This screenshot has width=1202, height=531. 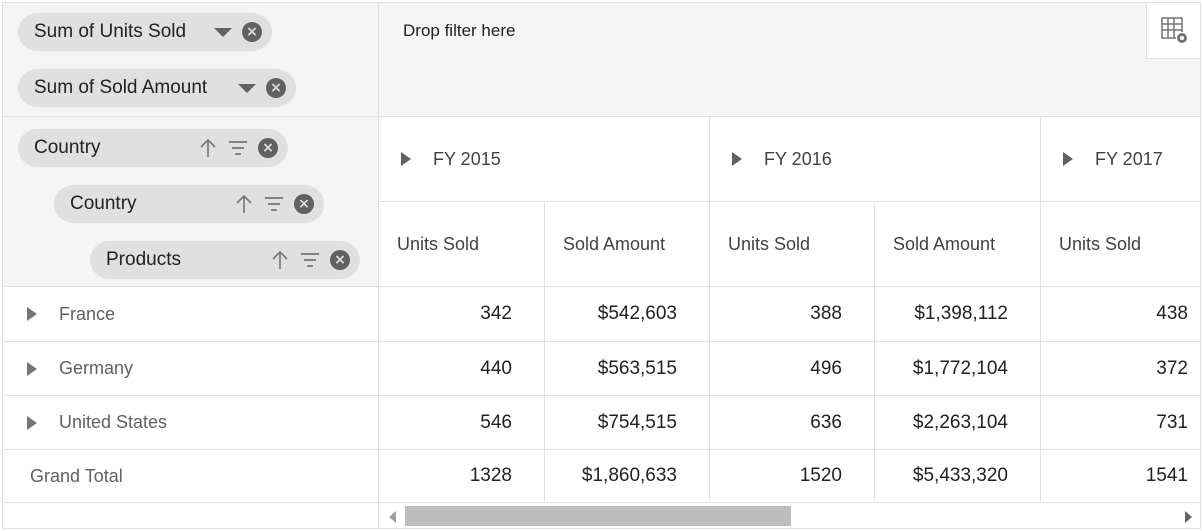 I want to click on value-text: 636, so click(x=826, y=422).